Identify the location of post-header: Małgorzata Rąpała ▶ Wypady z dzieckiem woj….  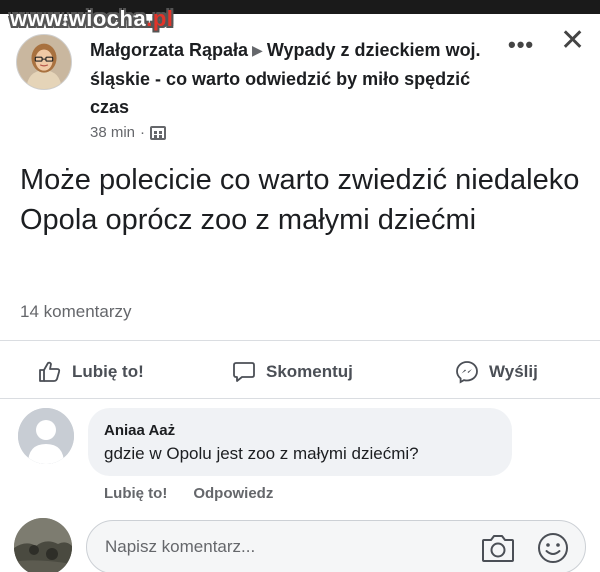
(290, 78).